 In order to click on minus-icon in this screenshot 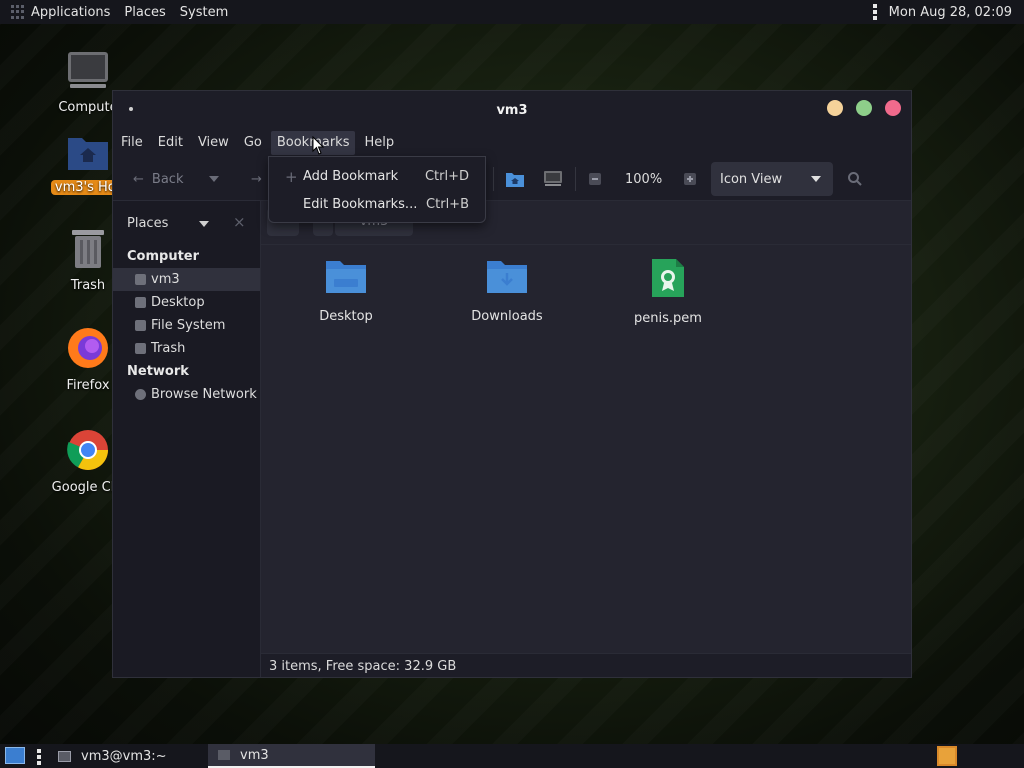, I will do `click(595, 179)`.